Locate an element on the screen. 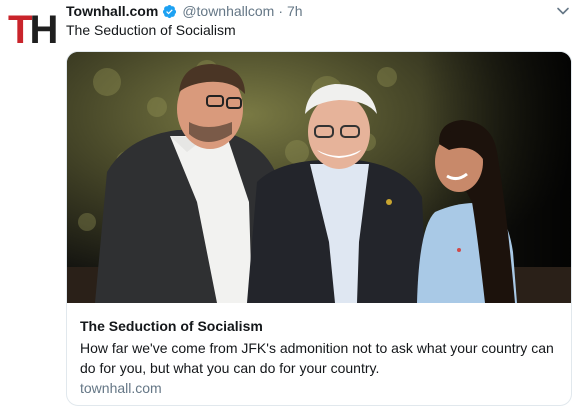  tweet-header: Townhall.com @townhallcom · 7h is located at coordinates (184, 11).